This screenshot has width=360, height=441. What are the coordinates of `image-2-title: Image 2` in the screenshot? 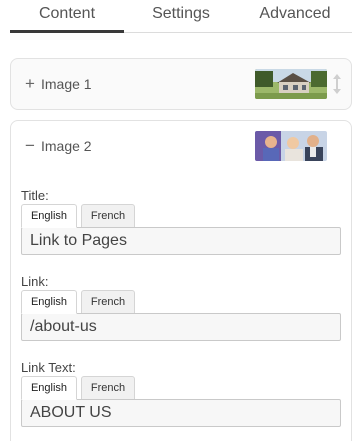 It's located at (66, 146).